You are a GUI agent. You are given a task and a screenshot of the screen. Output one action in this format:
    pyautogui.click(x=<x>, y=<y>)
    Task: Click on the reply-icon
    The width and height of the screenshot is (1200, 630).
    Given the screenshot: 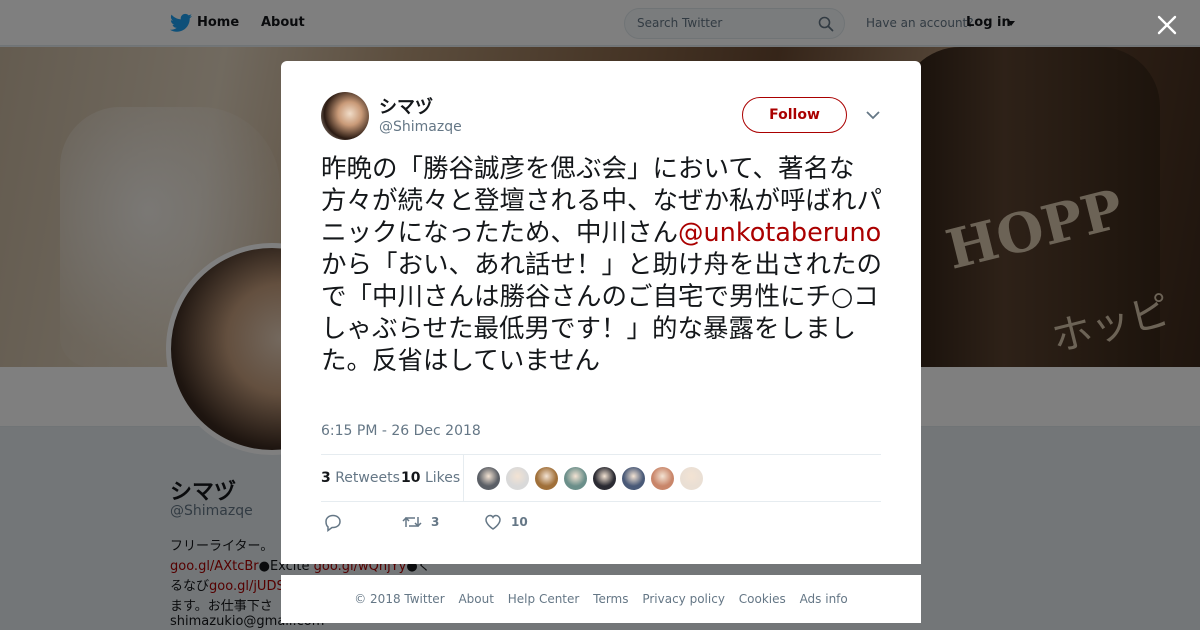 What is the action you would take?
    pyautogui.click(x=333, y=522)
    